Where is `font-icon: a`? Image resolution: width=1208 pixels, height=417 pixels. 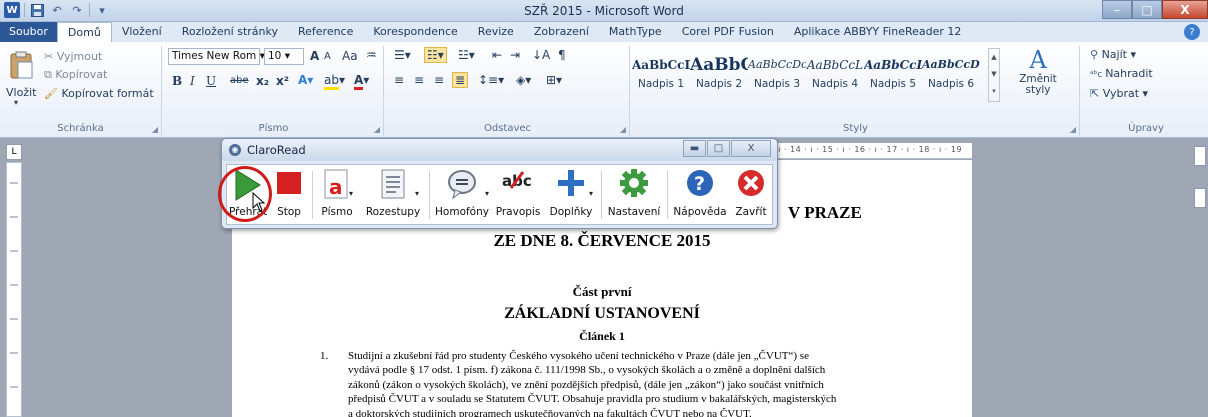 font-icon: a is located at coordinates (337, 185).